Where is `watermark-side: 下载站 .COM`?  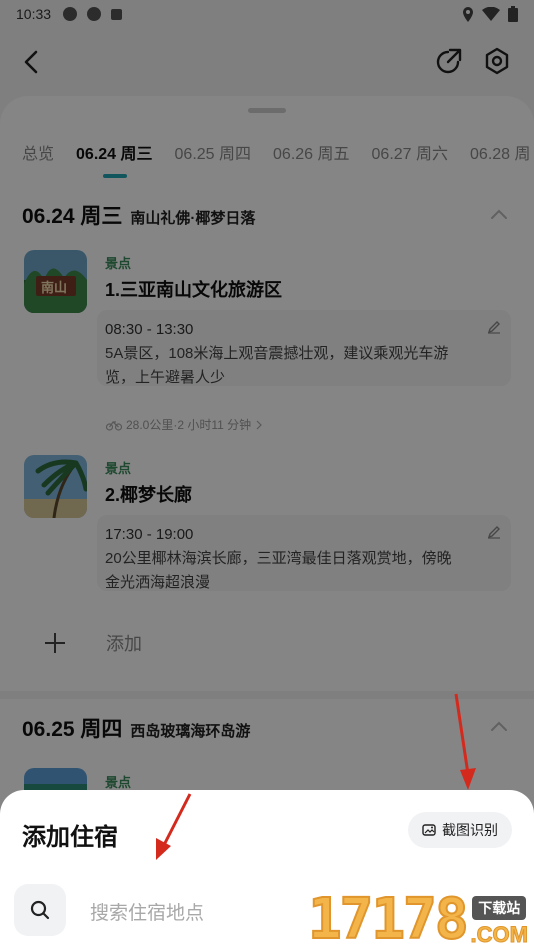
watermark-side: 下载站 .COM is located at coordinates (499, 922).